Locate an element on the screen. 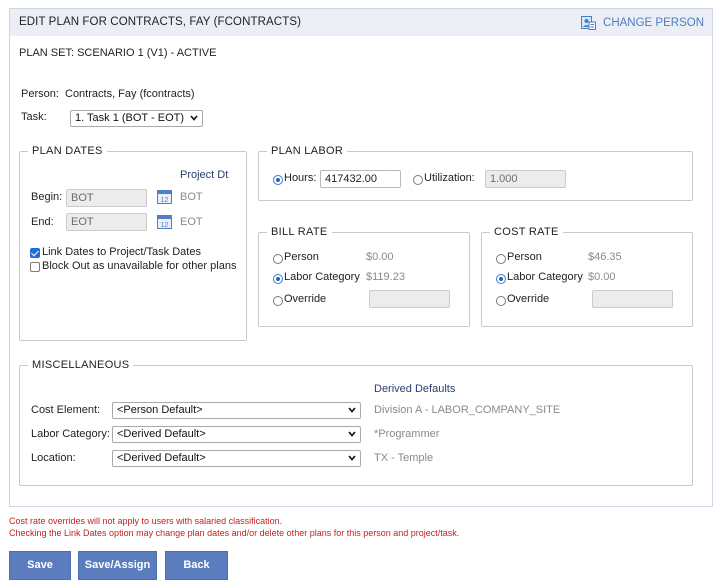 This screenshot has width=719, height=588. cost-rate-labor-category-radio is located at coordinates (501, 279).